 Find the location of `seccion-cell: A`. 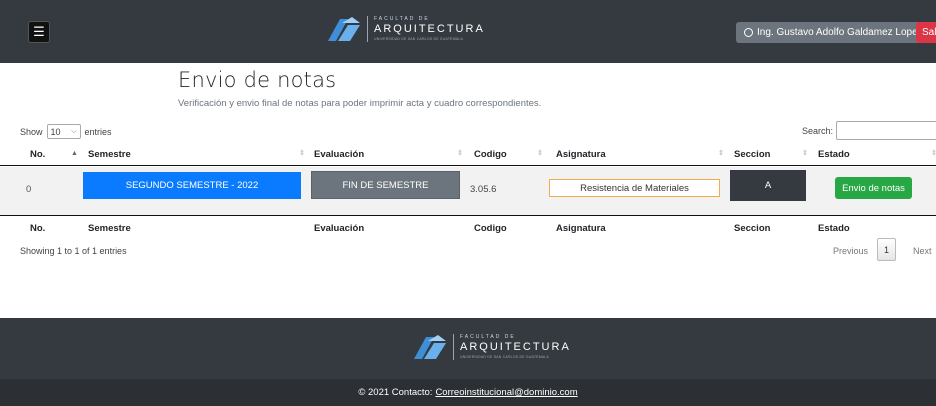

seccion-cell: A is located at coordinates (768, 185).